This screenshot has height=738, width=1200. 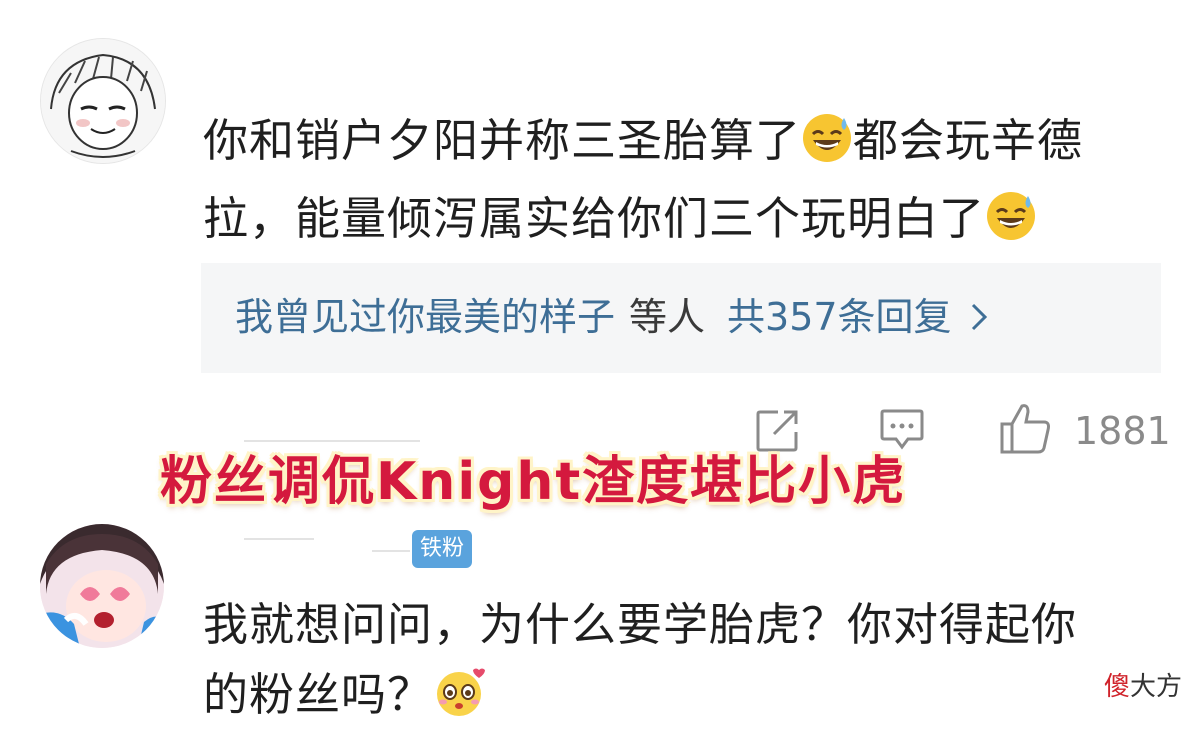 What do you see at coordinates (1122, 431) in the screenshot?
I see `like-count: 1881` at bounding box center [1122, 431].